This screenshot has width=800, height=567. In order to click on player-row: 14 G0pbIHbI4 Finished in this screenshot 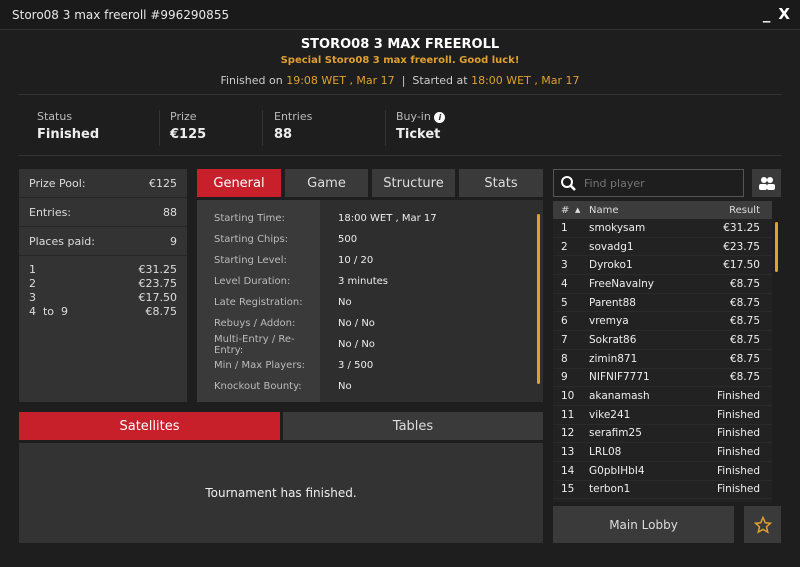, I will do `click(662, 471)`.